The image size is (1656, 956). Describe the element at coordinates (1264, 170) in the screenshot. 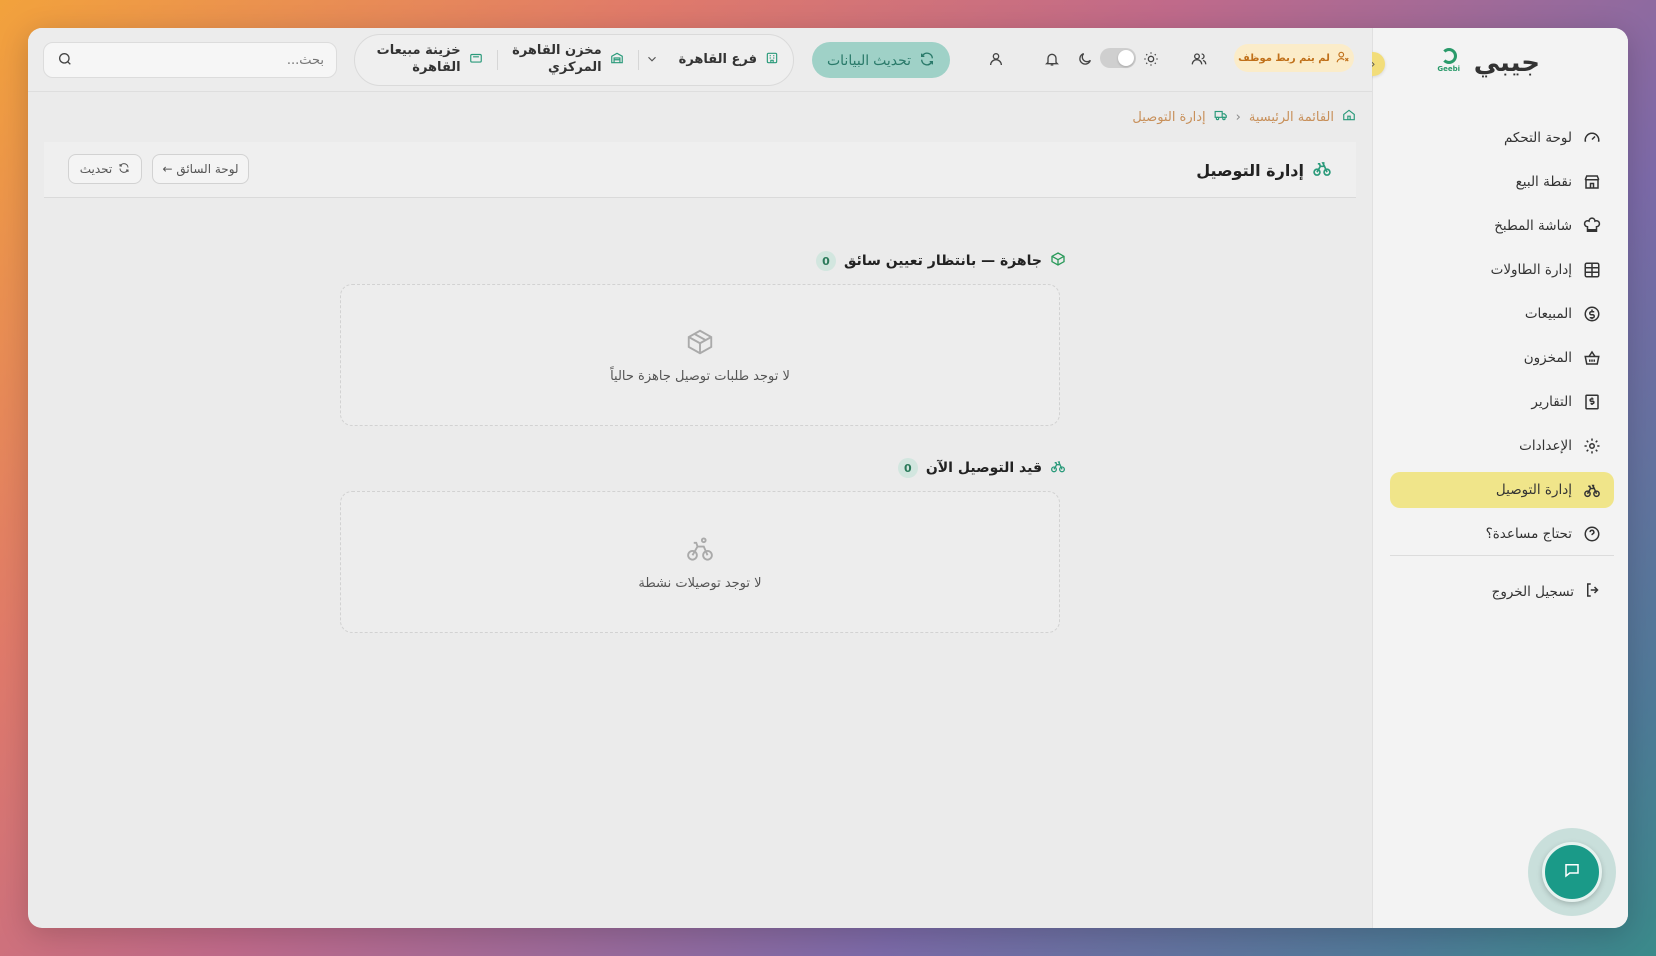

I see `page-title: إدارة التوصيل` at that location.